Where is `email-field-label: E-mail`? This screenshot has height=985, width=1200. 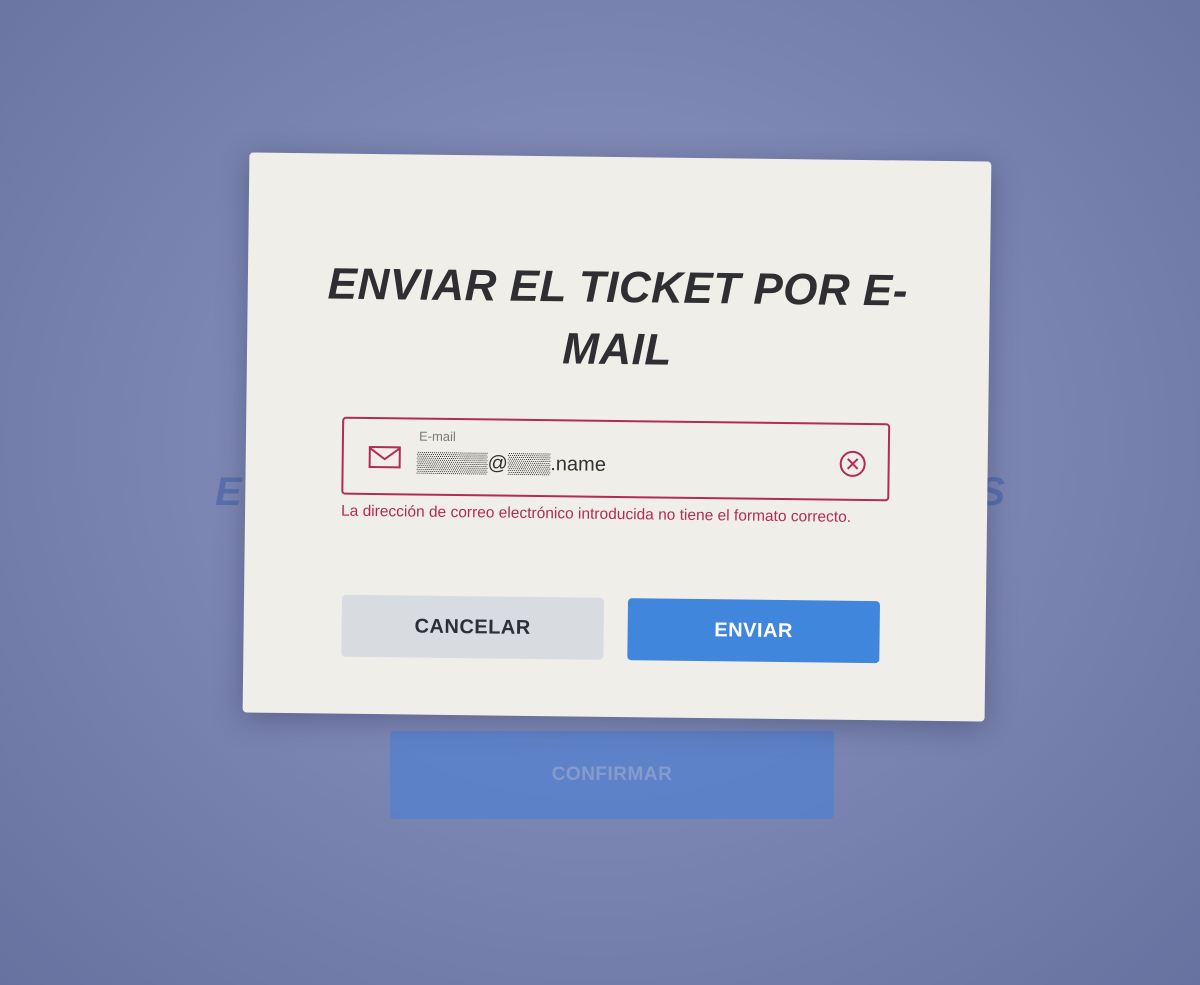 email-field-label: E-mail is located at coordinates (437, 436).